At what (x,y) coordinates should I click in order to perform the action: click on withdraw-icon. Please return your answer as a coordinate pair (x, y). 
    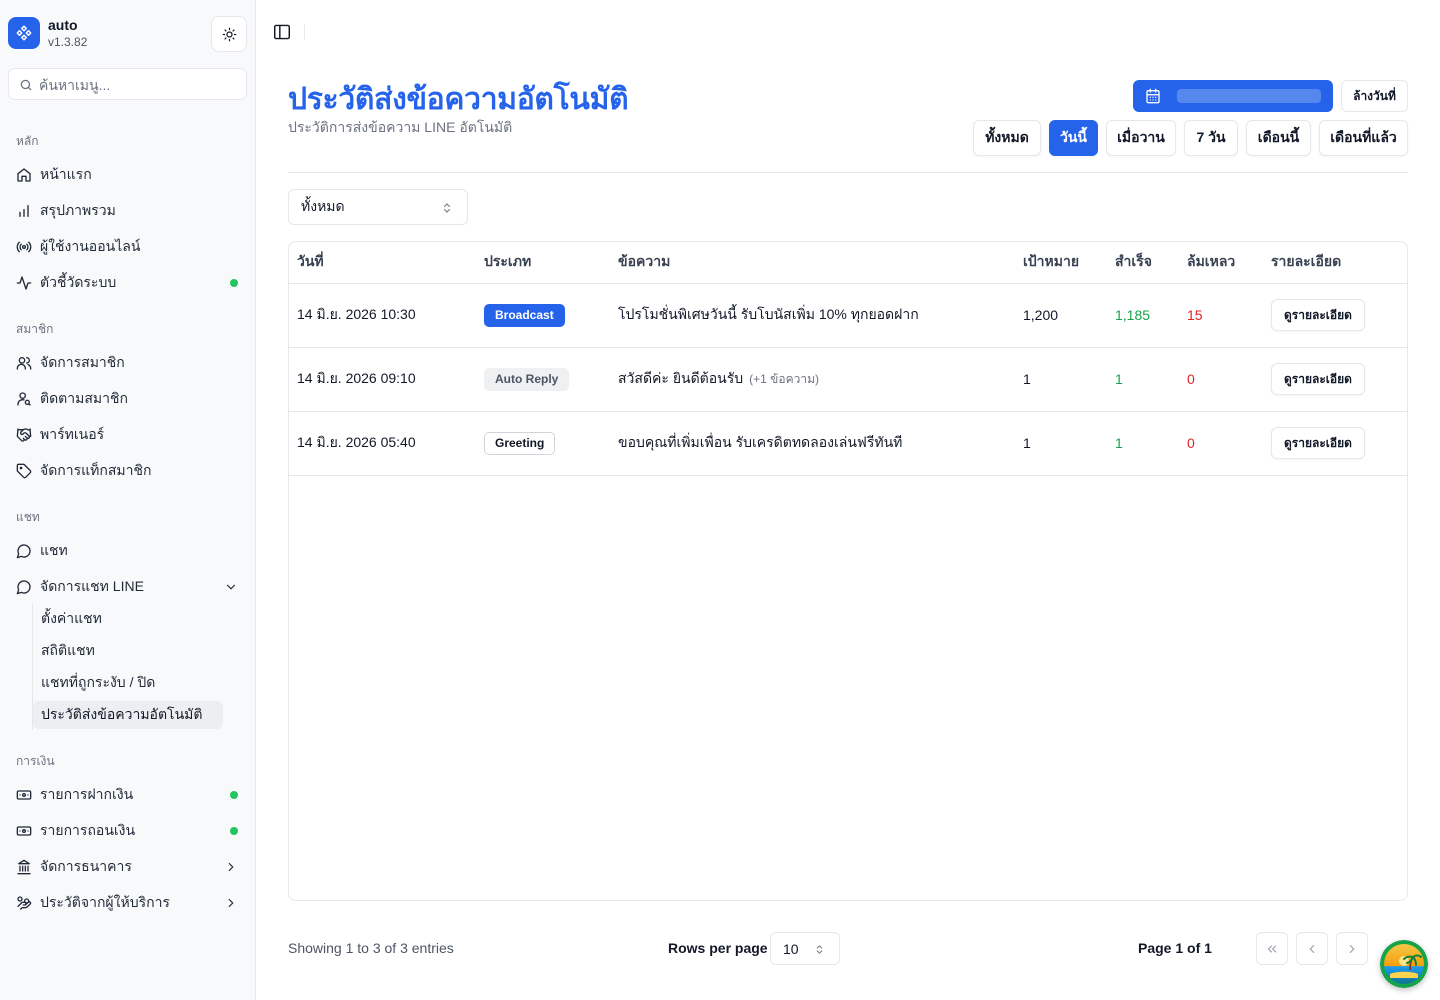
    Looking at the image, I should click on (24, 831).